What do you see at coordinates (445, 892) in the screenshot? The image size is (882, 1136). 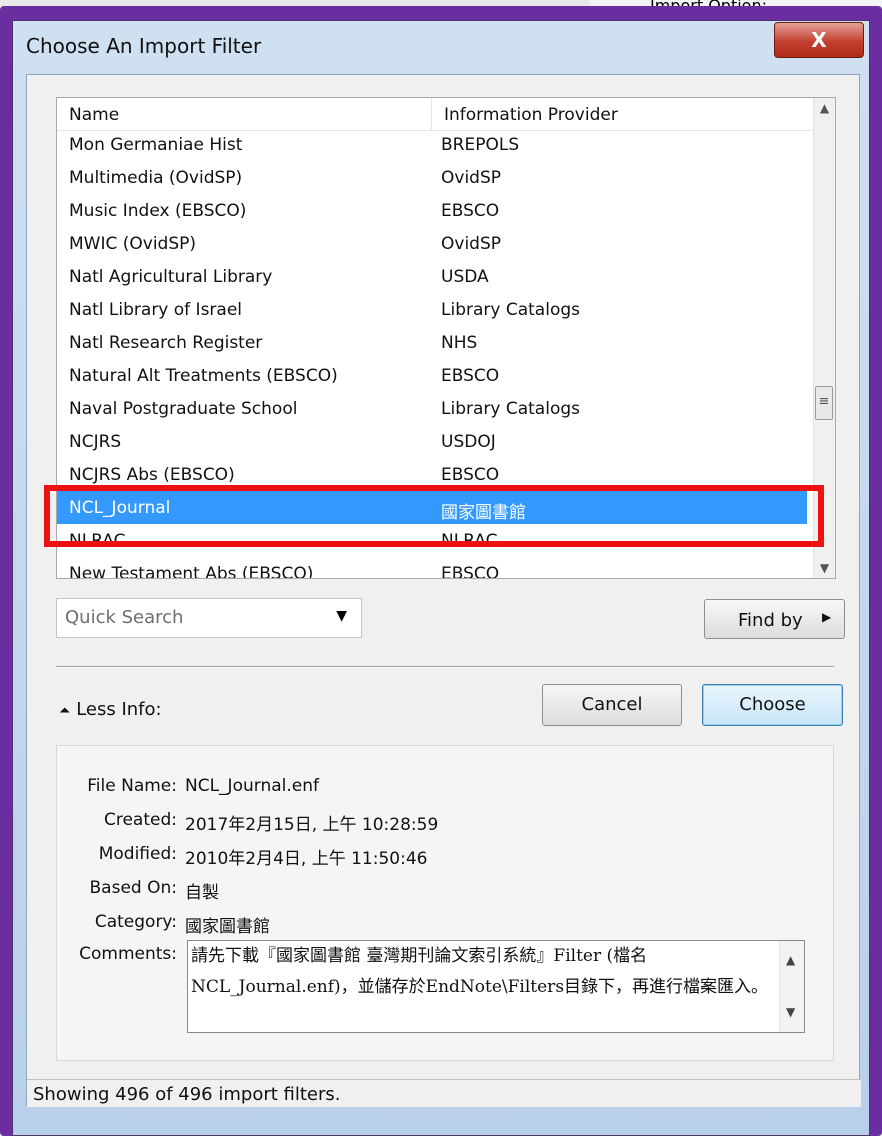 I see `info-row-based-on: Based On: 自製` at bounding box center [445, 892].